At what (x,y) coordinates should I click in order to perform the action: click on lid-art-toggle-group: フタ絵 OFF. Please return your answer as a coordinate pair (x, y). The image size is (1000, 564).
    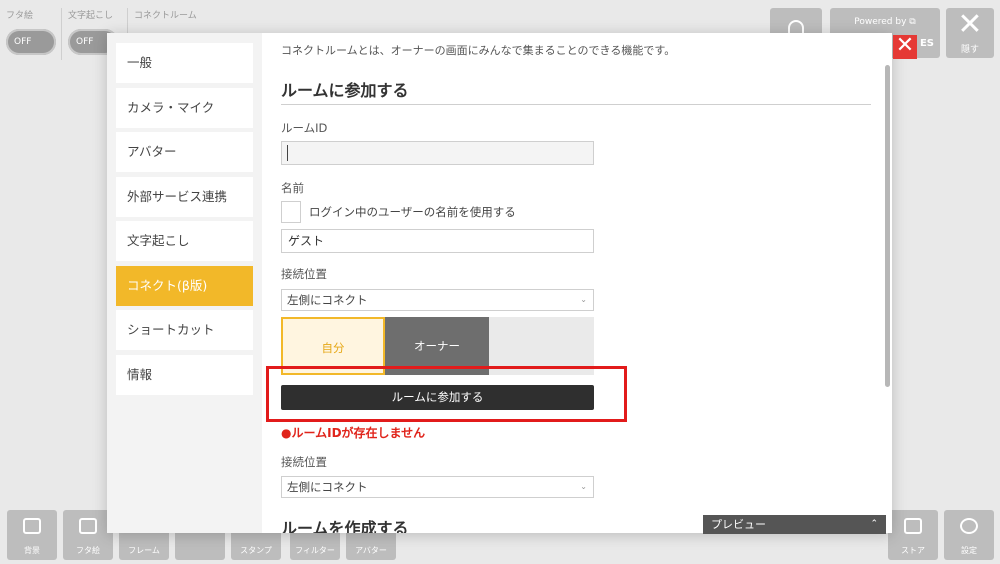
    Looking at the image, I should click on (31, 31).